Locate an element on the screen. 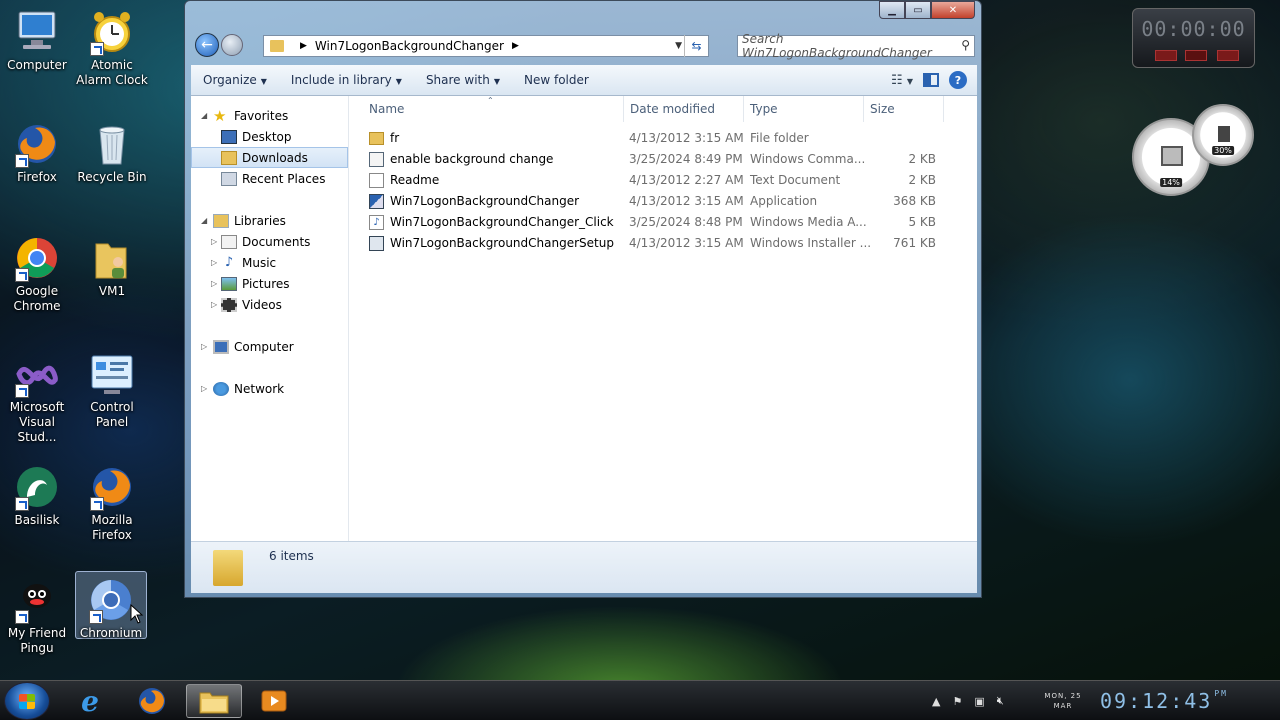 The image size is (1280, 720). documents-icon is located at coordinates (229, 241).